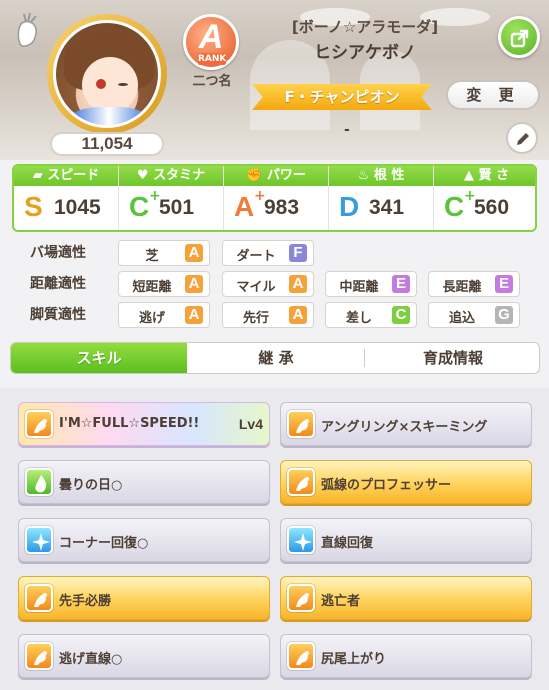 Image resolution: width=549 pixels, height=690 pixels. What do you see at coordinates (244, 206) in the screenshot?
I see `stat-grade: A` at bounding box center [244, 206].